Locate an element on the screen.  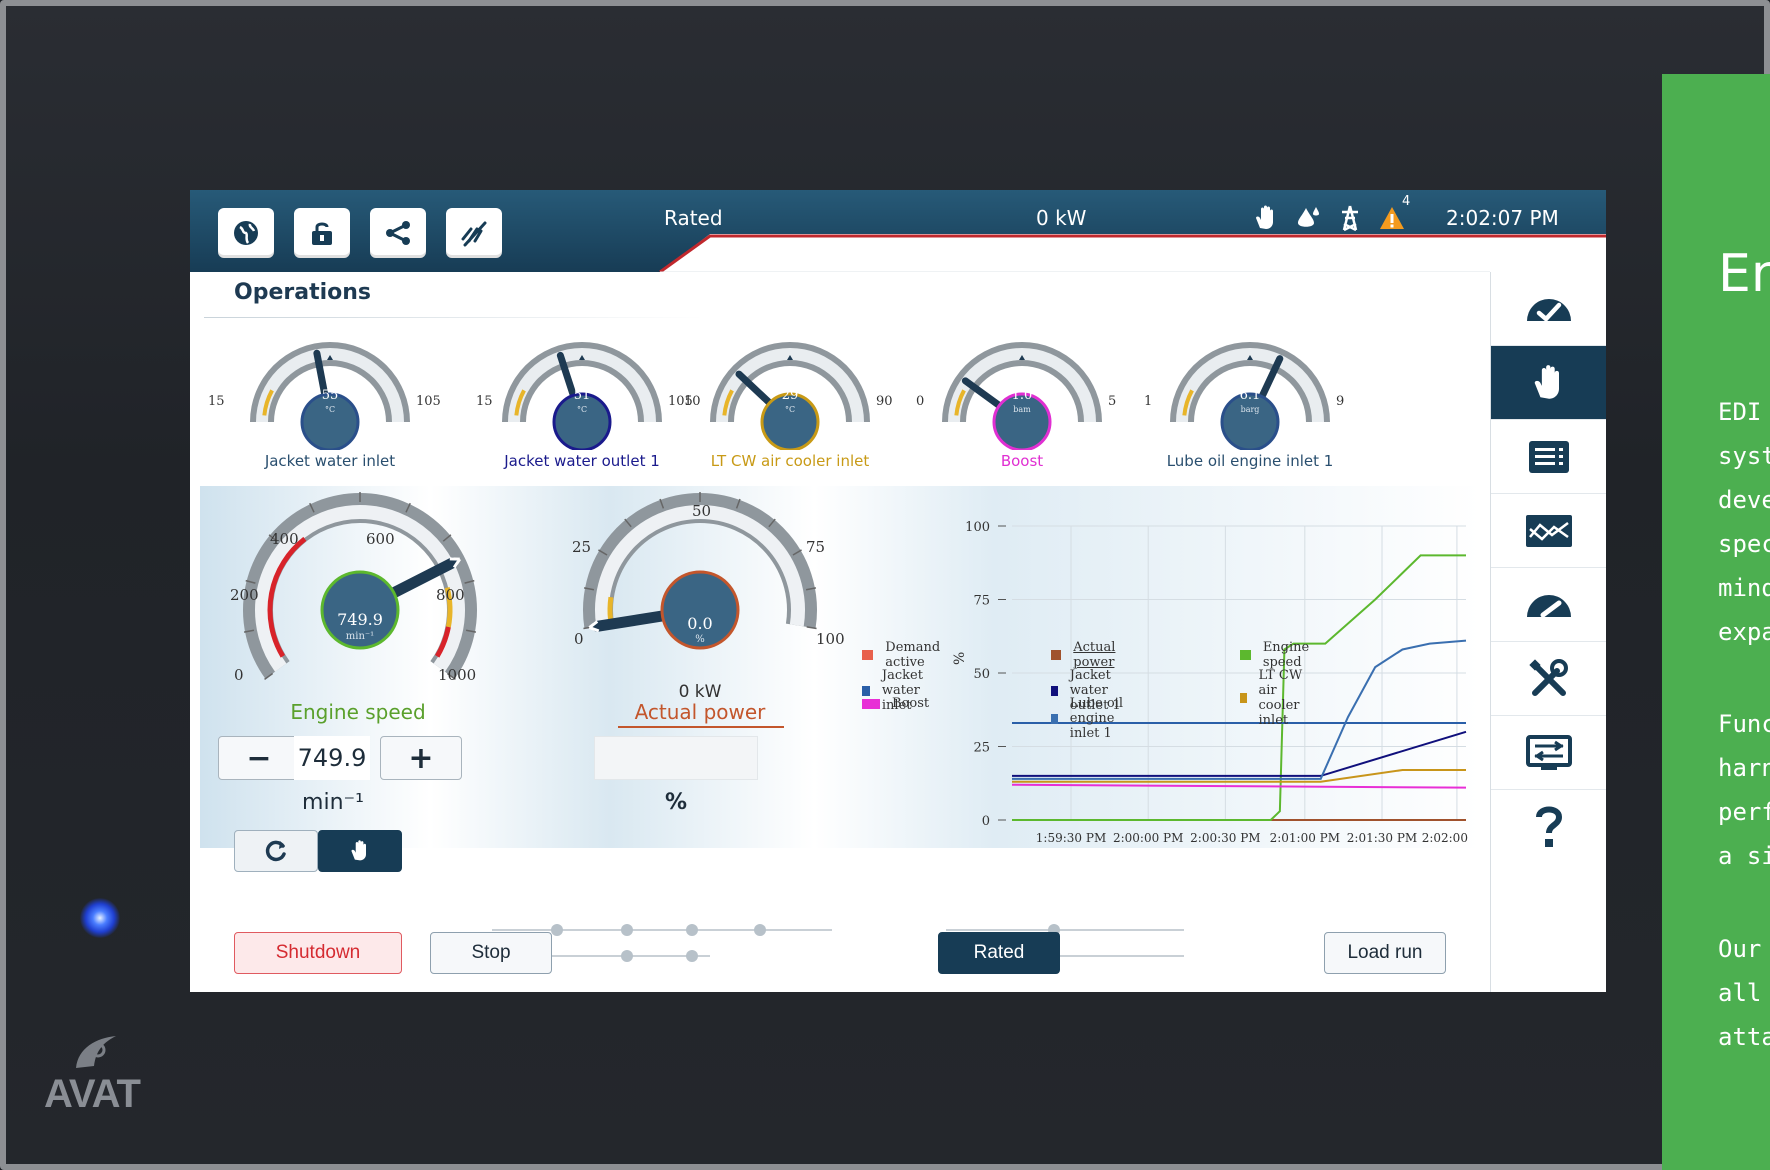
clock: 2:02:07 PM is located at coordinates (1502, 218).